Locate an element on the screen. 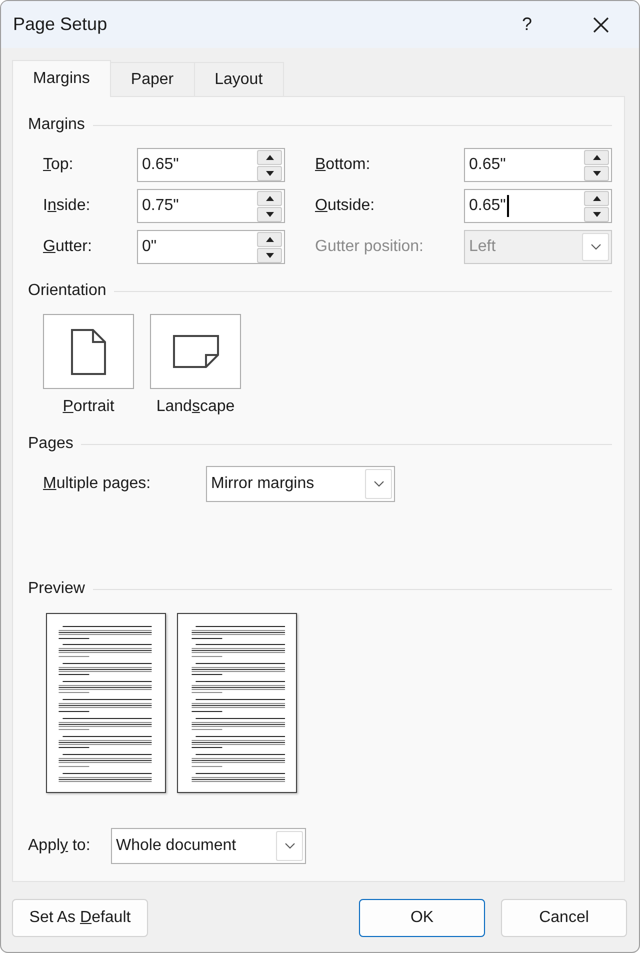  dialog-button: Set As Default is located at coordinates (80, 918).